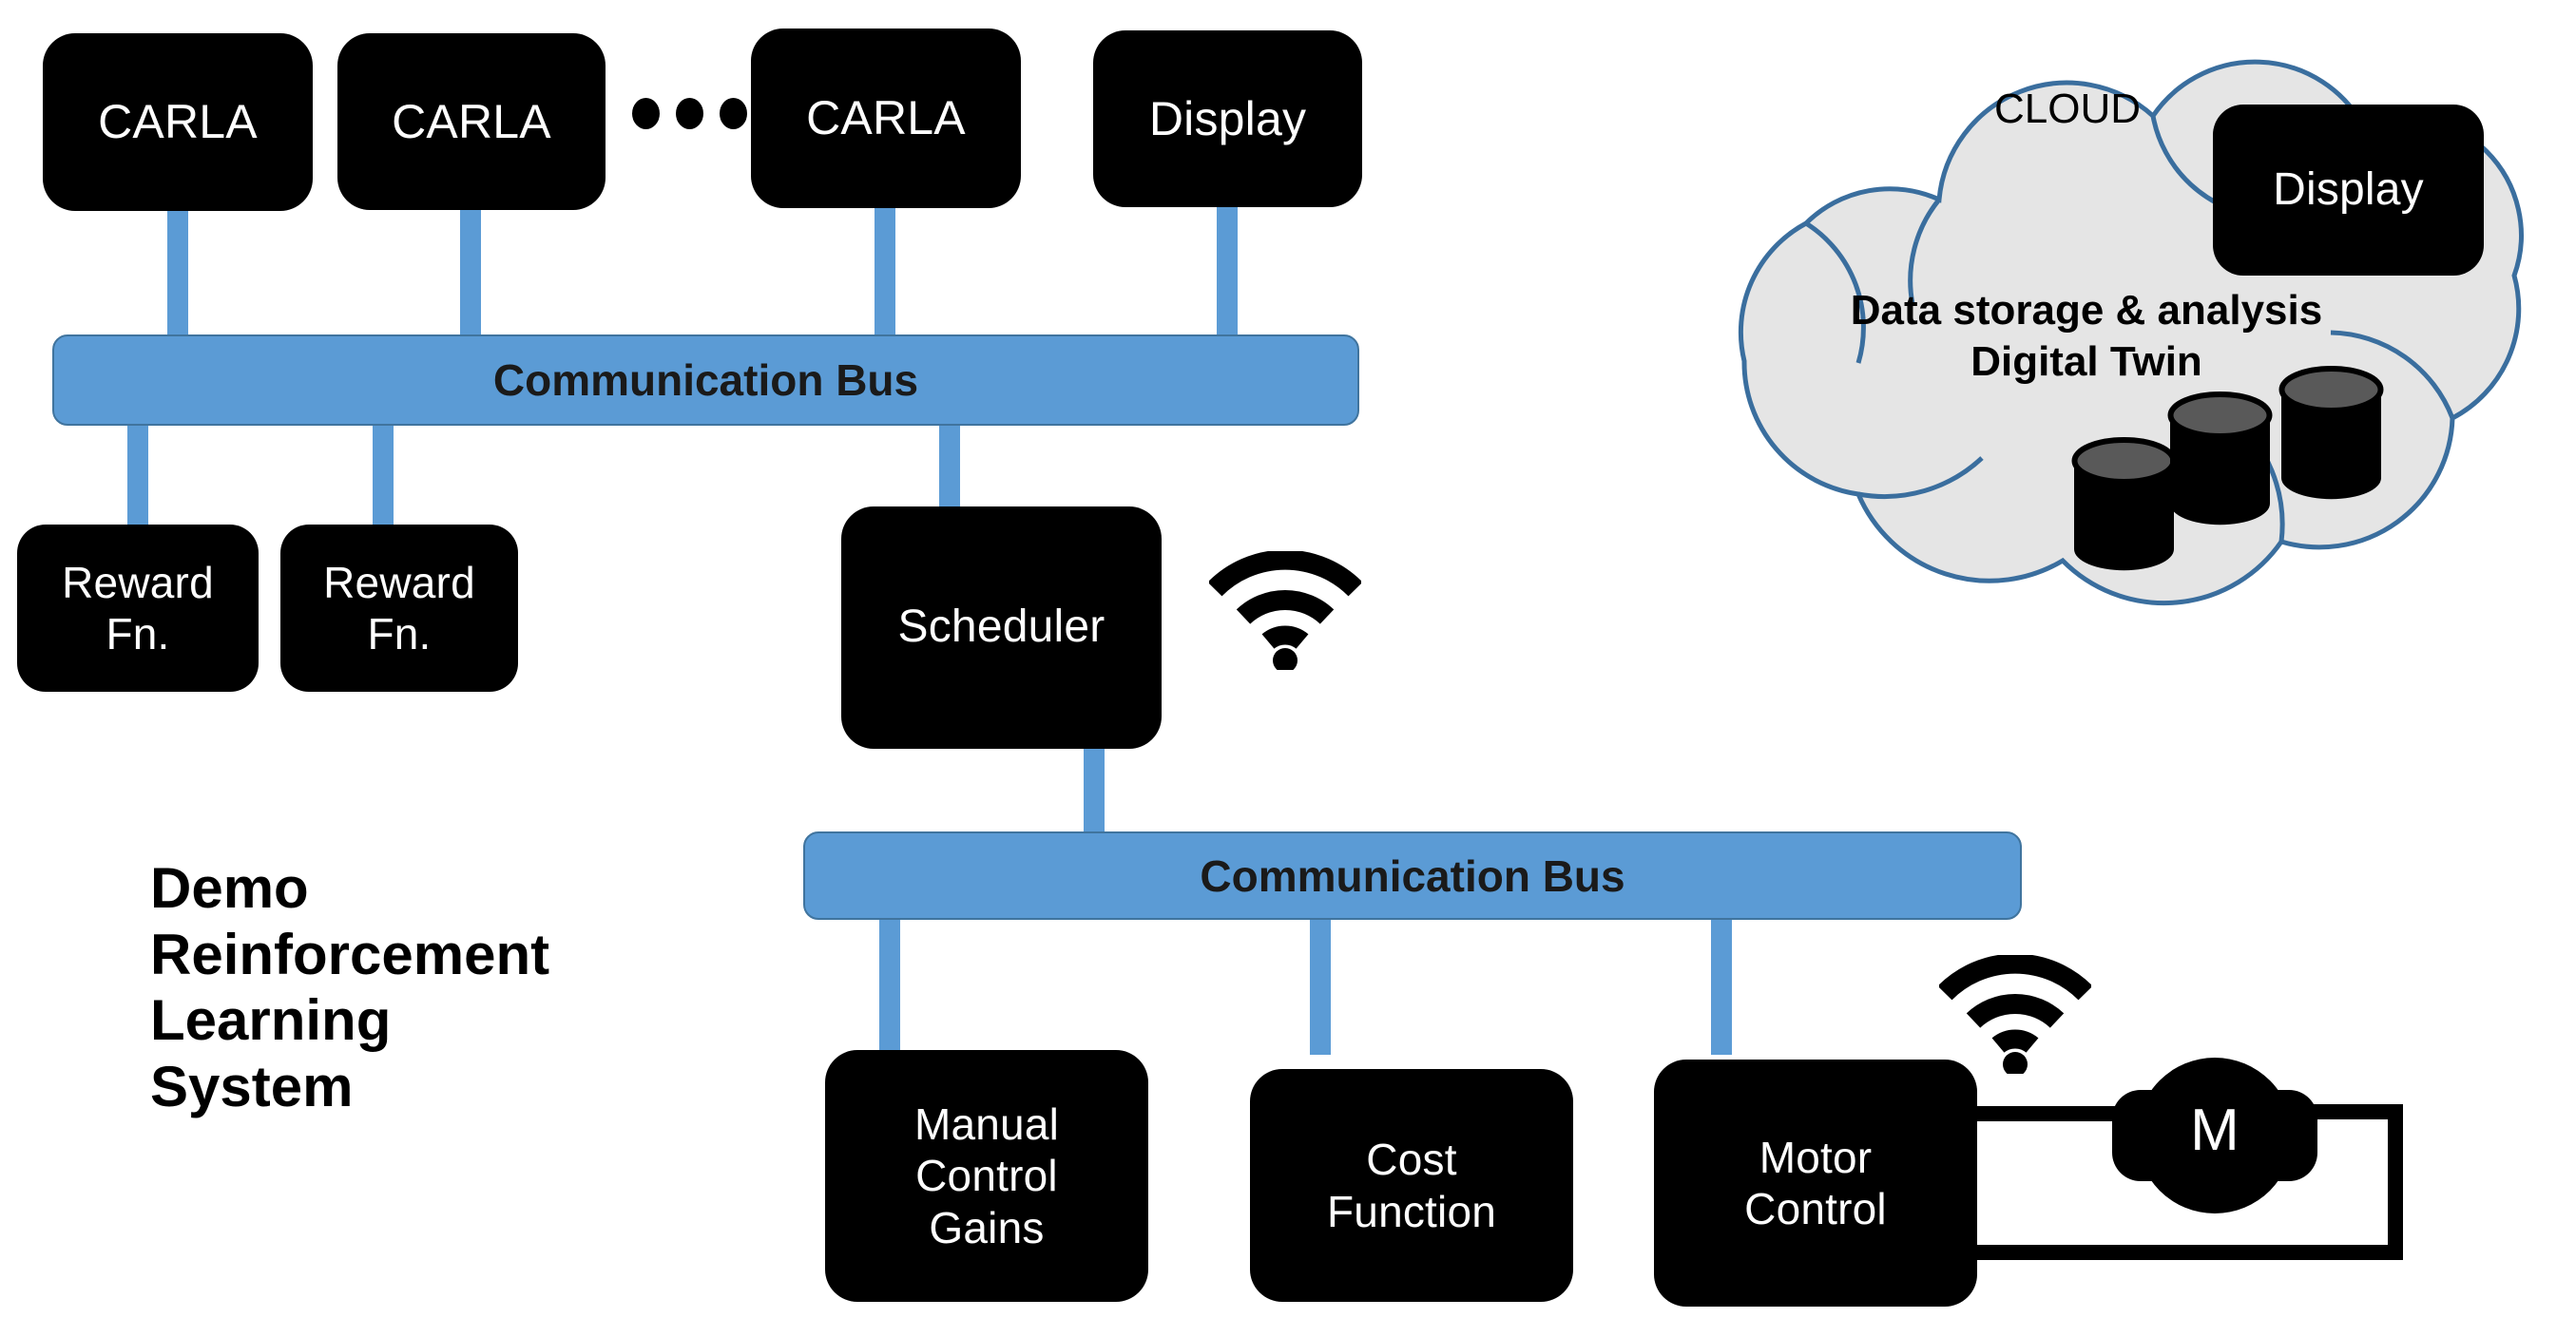 This screenshot has height=1318, width=2576. I want to click on wifi-icon-motor, so click(2015, 1016).